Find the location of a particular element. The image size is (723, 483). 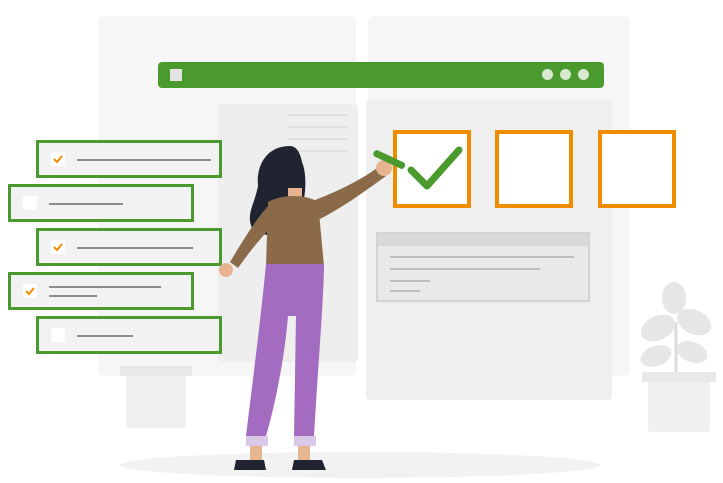

plant-pot-right-rim is located at coordinates (679, 377).